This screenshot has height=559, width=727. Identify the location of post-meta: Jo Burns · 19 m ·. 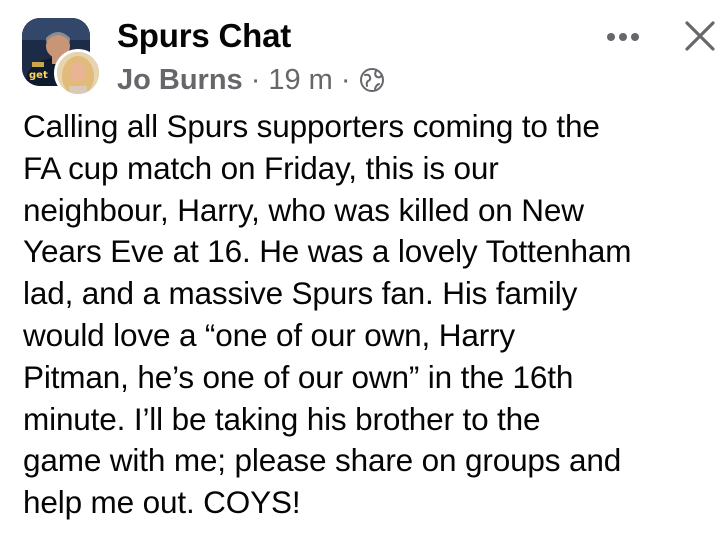
(251, 80).